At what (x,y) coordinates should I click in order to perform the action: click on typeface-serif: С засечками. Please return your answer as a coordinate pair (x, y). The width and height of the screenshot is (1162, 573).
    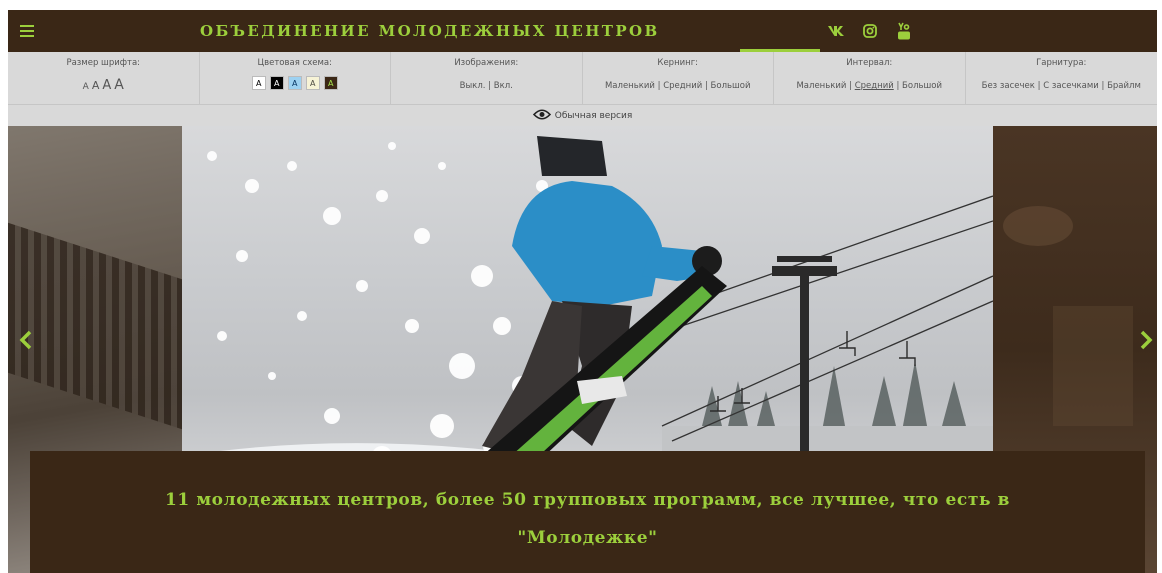
    Looking at the image, I should click on (1071, 86).